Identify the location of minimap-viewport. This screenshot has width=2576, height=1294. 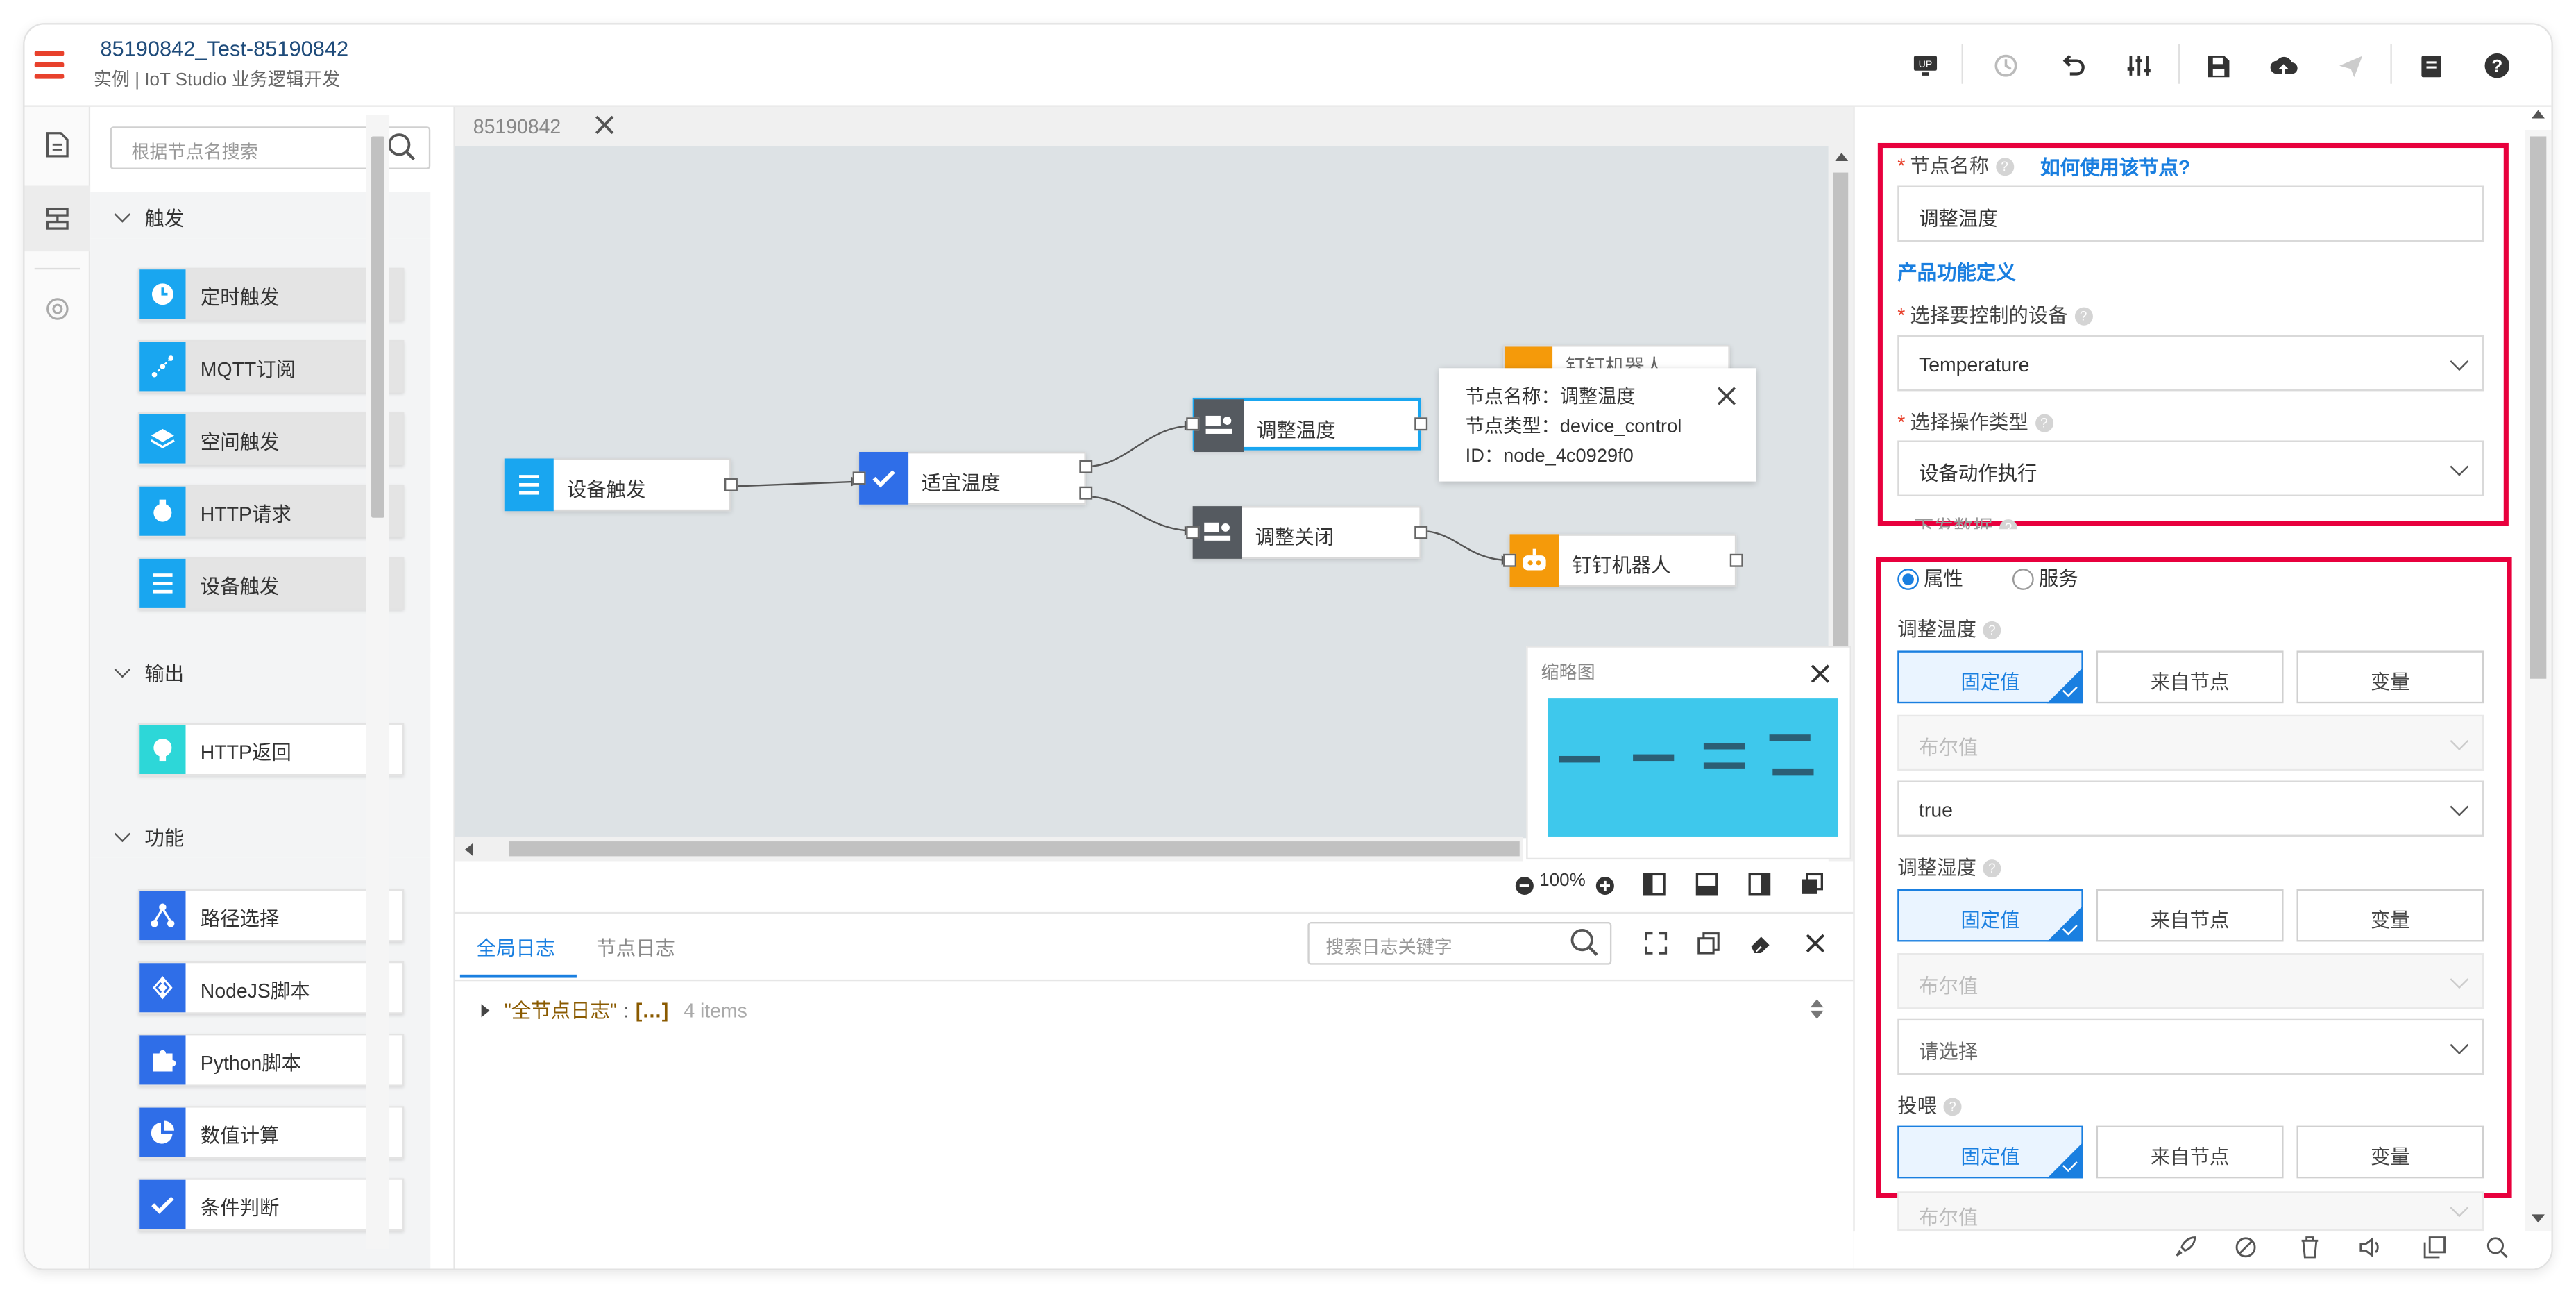
(1693, 767).